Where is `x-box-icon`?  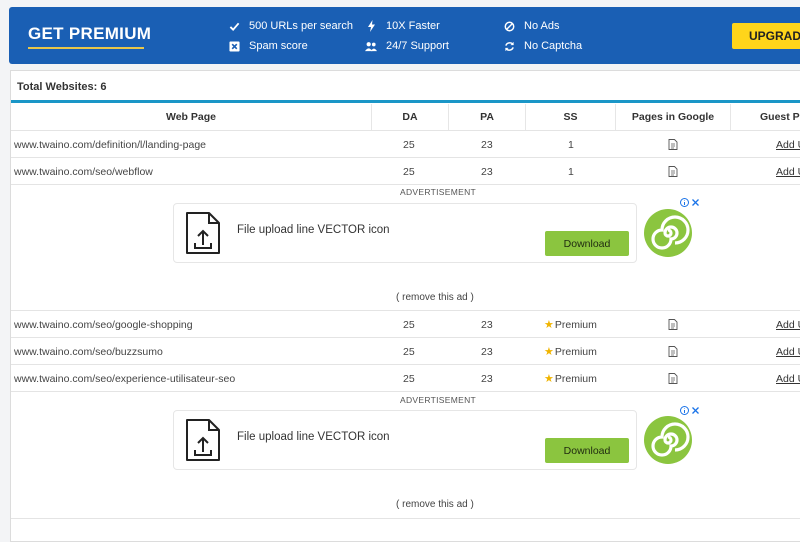
x-box-icon is located at coordinates (234, 46).